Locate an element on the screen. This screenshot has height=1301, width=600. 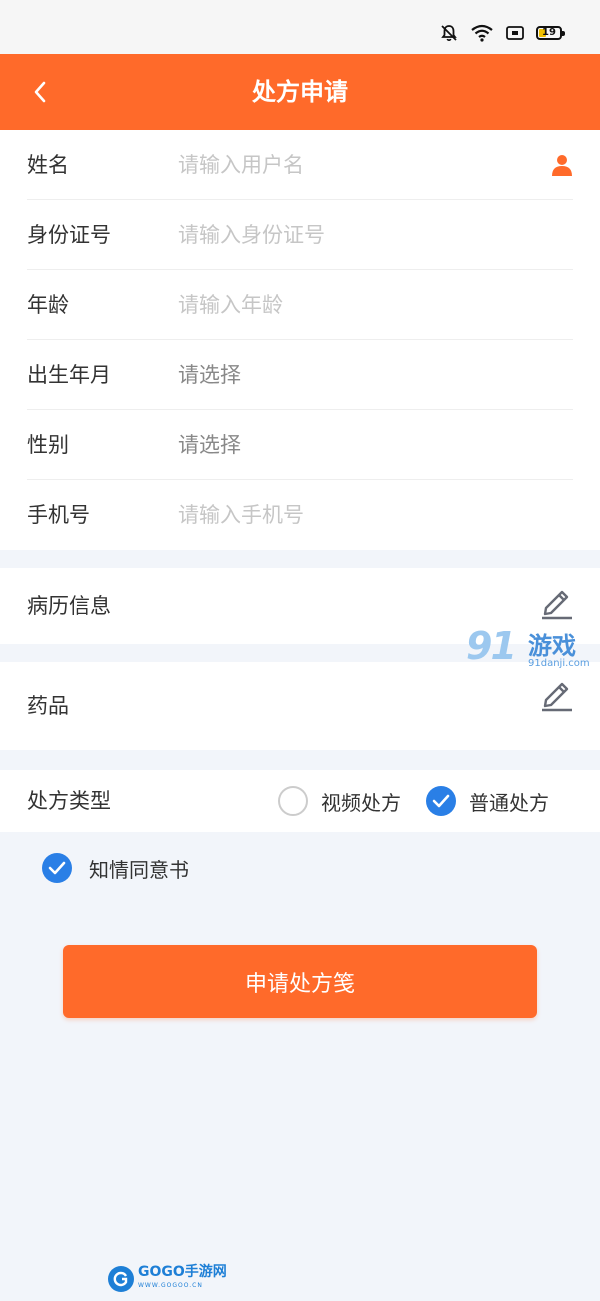
gender-label: 性别 is located at coordinates (48, 445).